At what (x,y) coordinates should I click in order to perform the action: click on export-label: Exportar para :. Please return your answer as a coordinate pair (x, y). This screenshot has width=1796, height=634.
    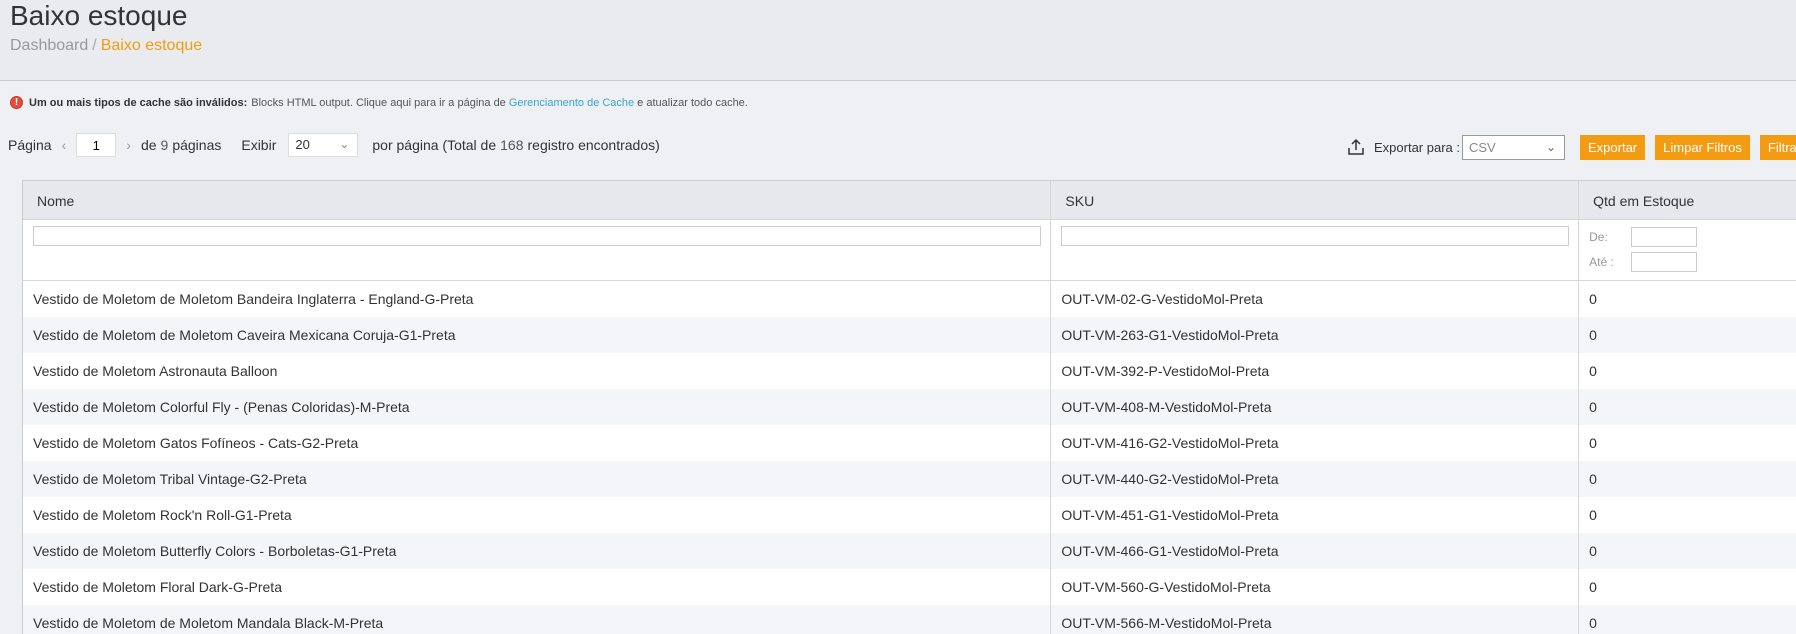
    Looking at the image, I should click on (1417, 147).